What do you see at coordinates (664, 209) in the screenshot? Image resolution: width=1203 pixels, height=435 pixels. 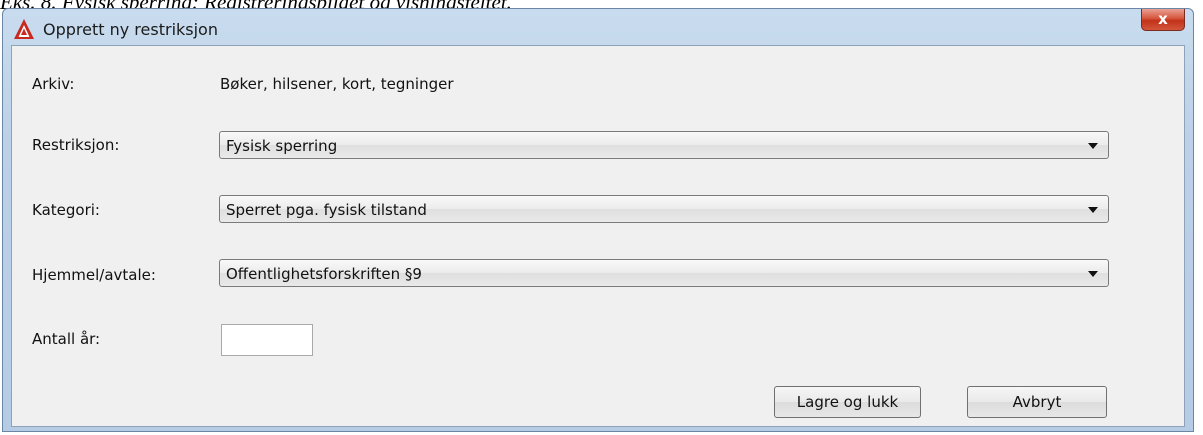 I see `kategori-dropdown: Sperret pga. fysisk tilstand` at bounding box center [664, 209].